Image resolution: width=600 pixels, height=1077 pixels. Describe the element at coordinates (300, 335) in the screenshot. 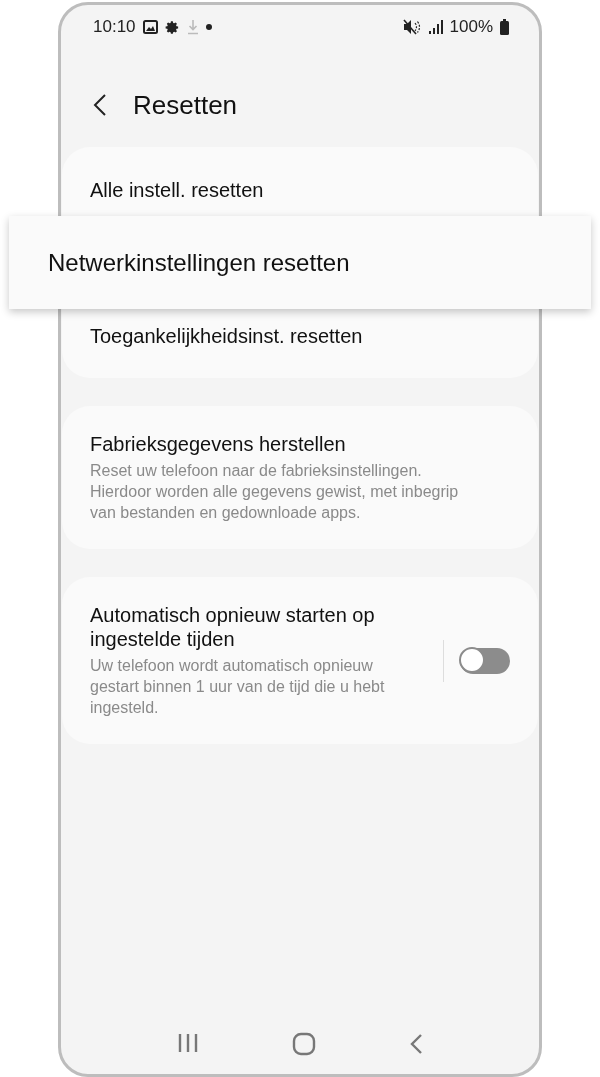

I see `setting-title: Toegankelijkheidsinst. resetten` at that location.